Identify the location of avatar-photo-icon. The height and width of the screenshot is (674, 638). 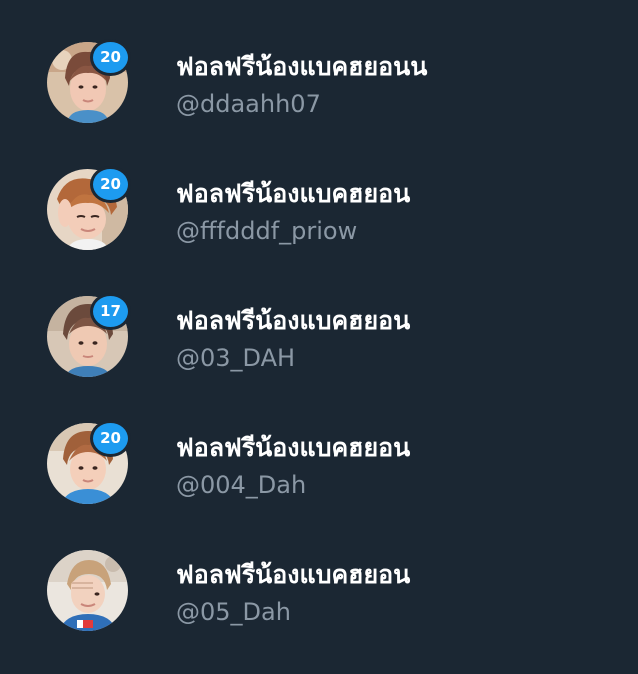
(87, 590).